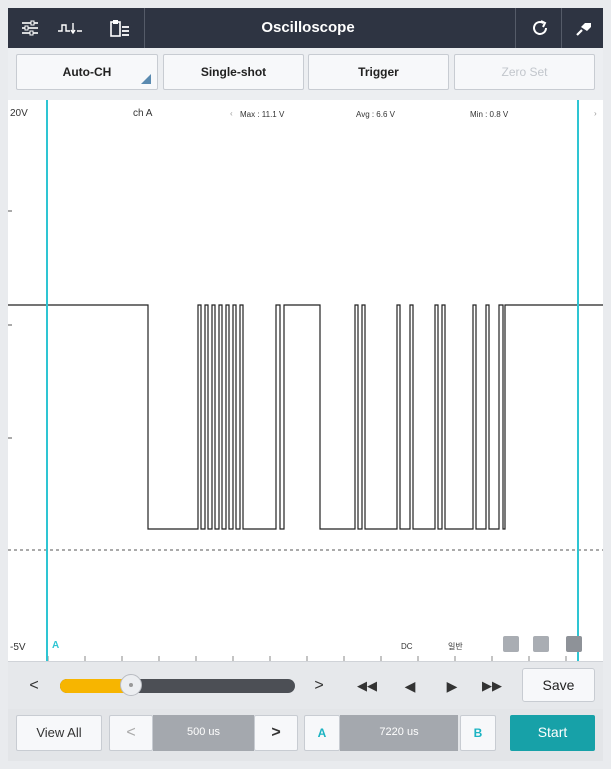  I want to click on settings-sliders-icon, so click(30, 28).